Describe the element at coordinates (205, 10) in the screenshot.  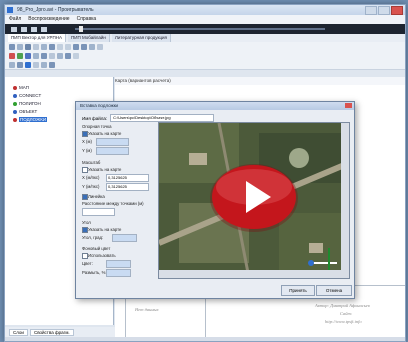
I see `title-bar: 98_Pro_Jpro.avi - Проигрыватель` at that location.